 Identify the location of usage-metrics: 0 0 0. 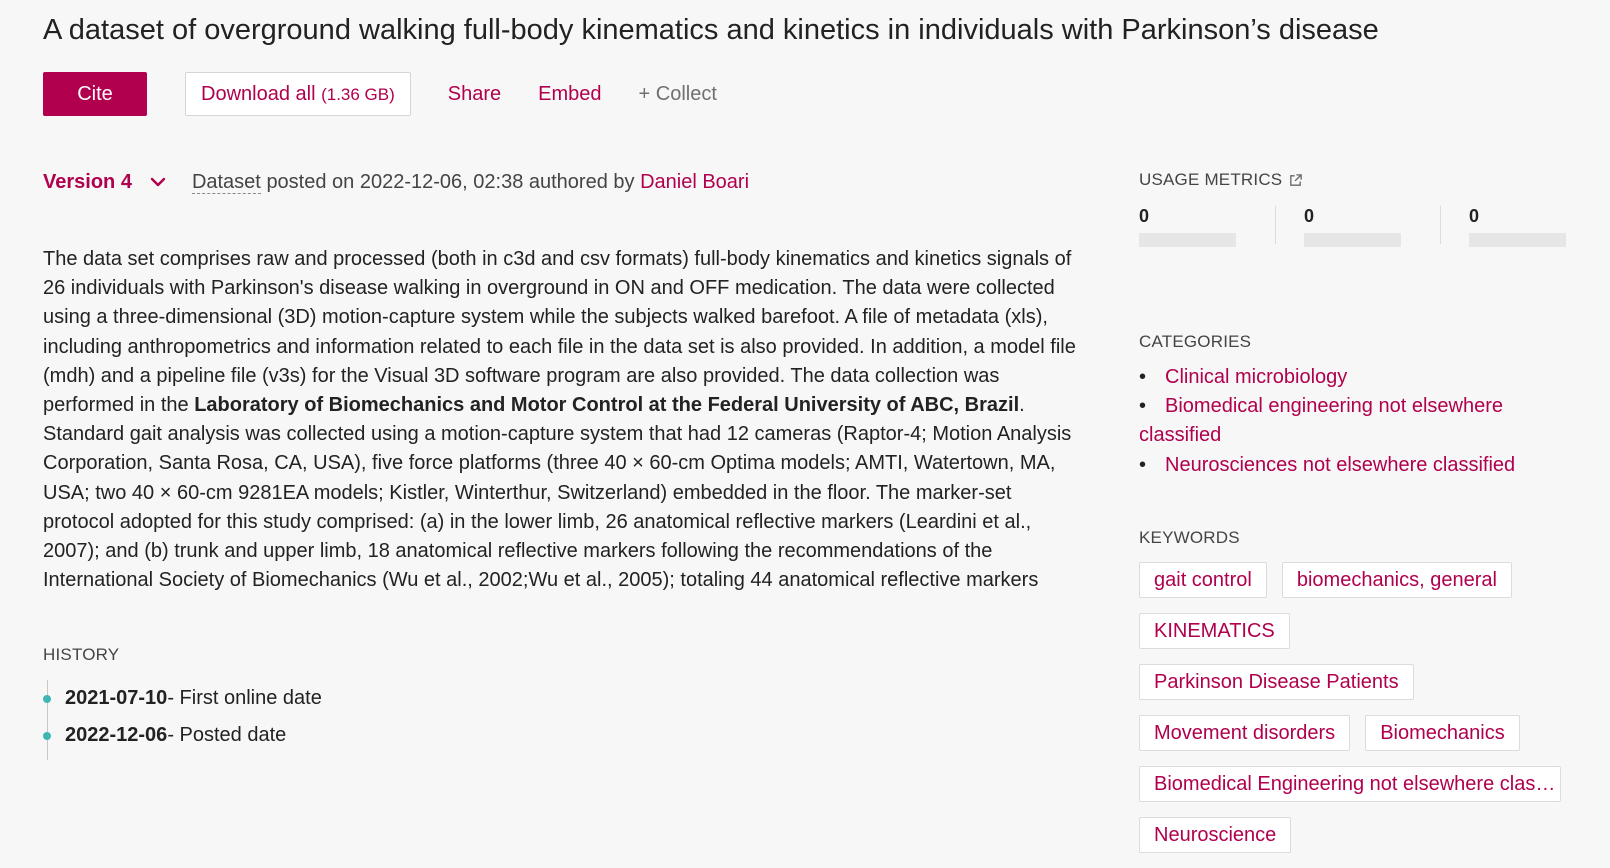
(1354, 228).